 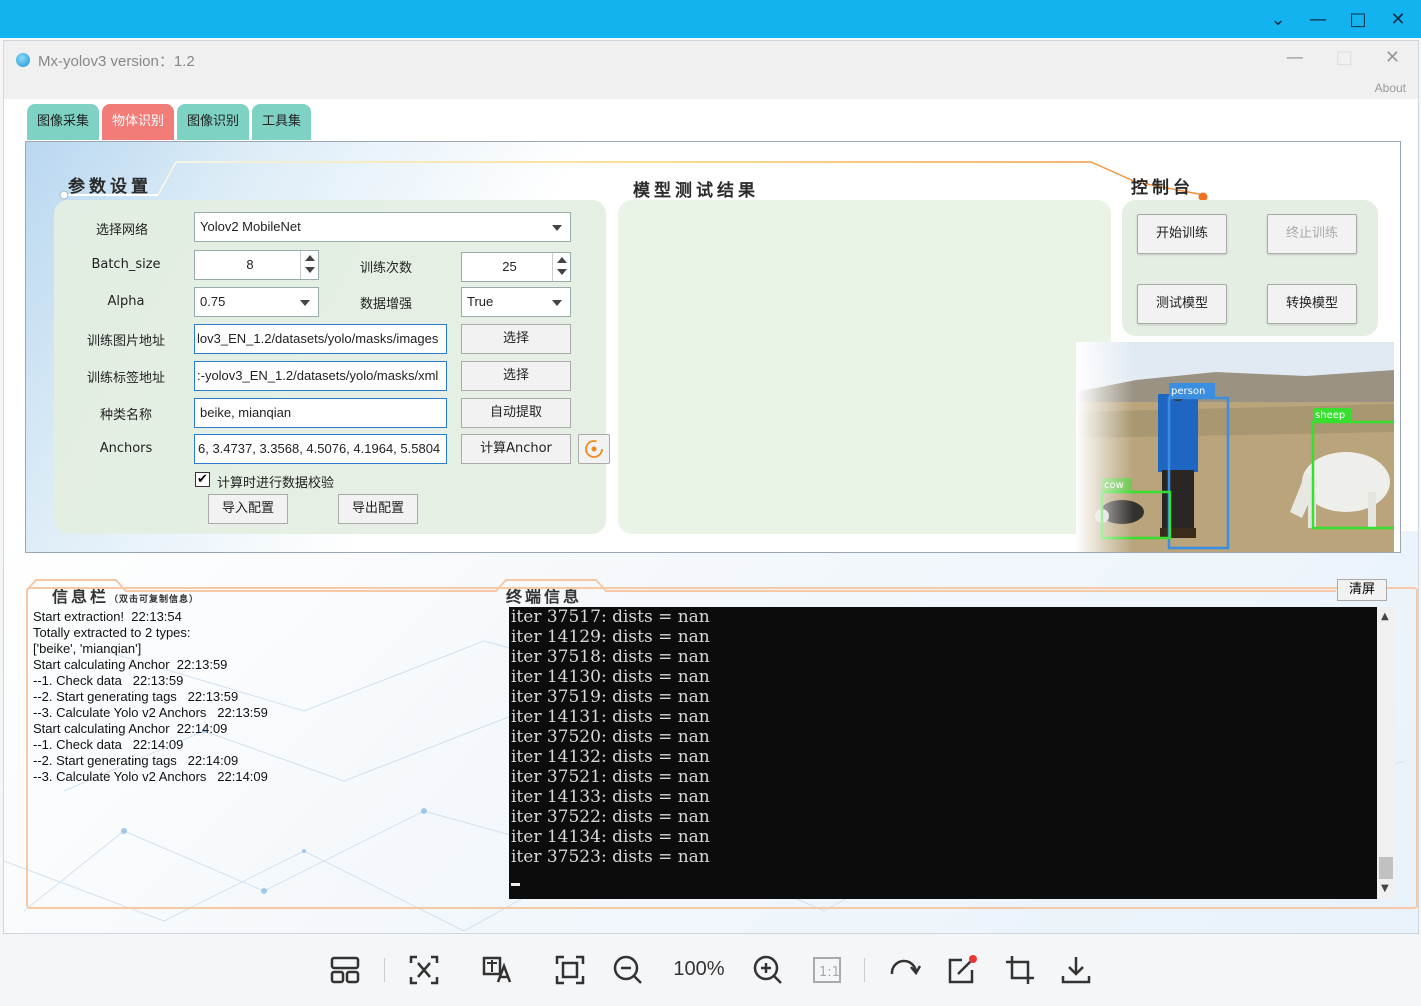 What do you see at coordinates (125, 341) in the screenshot?
I see `image-path-label: 训练图片地址` at bounding box center [125, 341].